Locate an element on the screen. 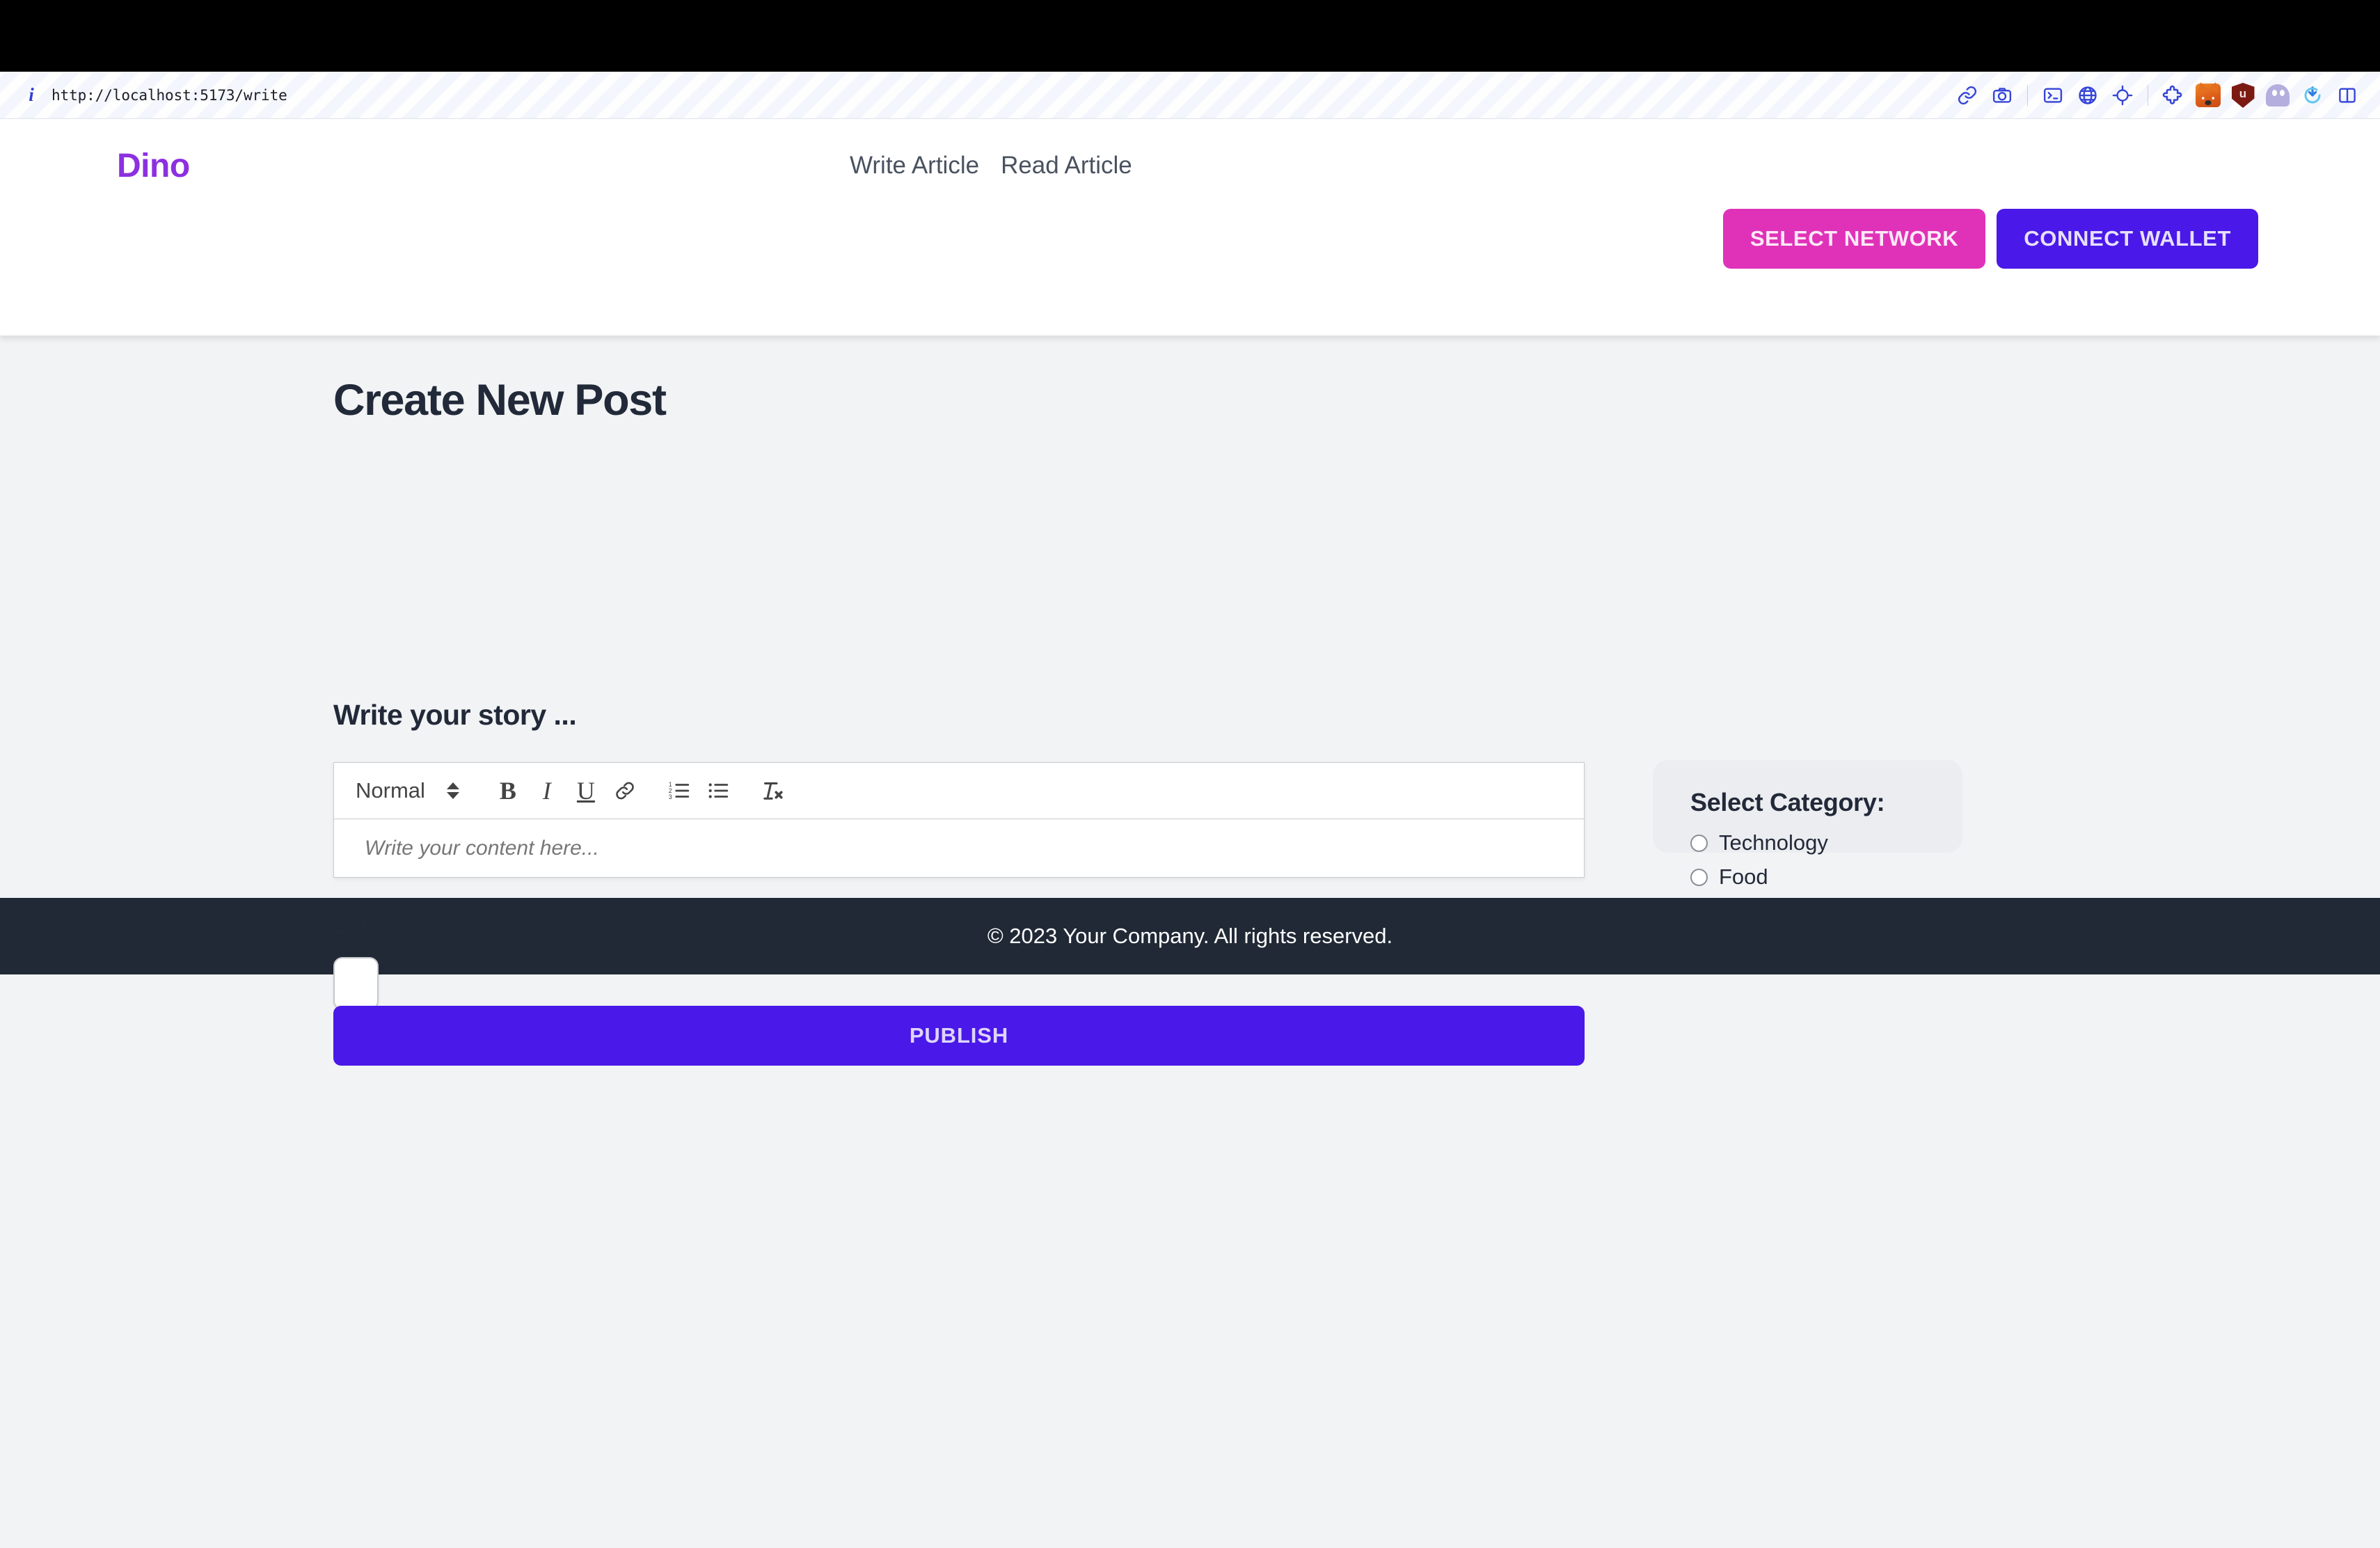  price-input is located at coordinates (356, 983).